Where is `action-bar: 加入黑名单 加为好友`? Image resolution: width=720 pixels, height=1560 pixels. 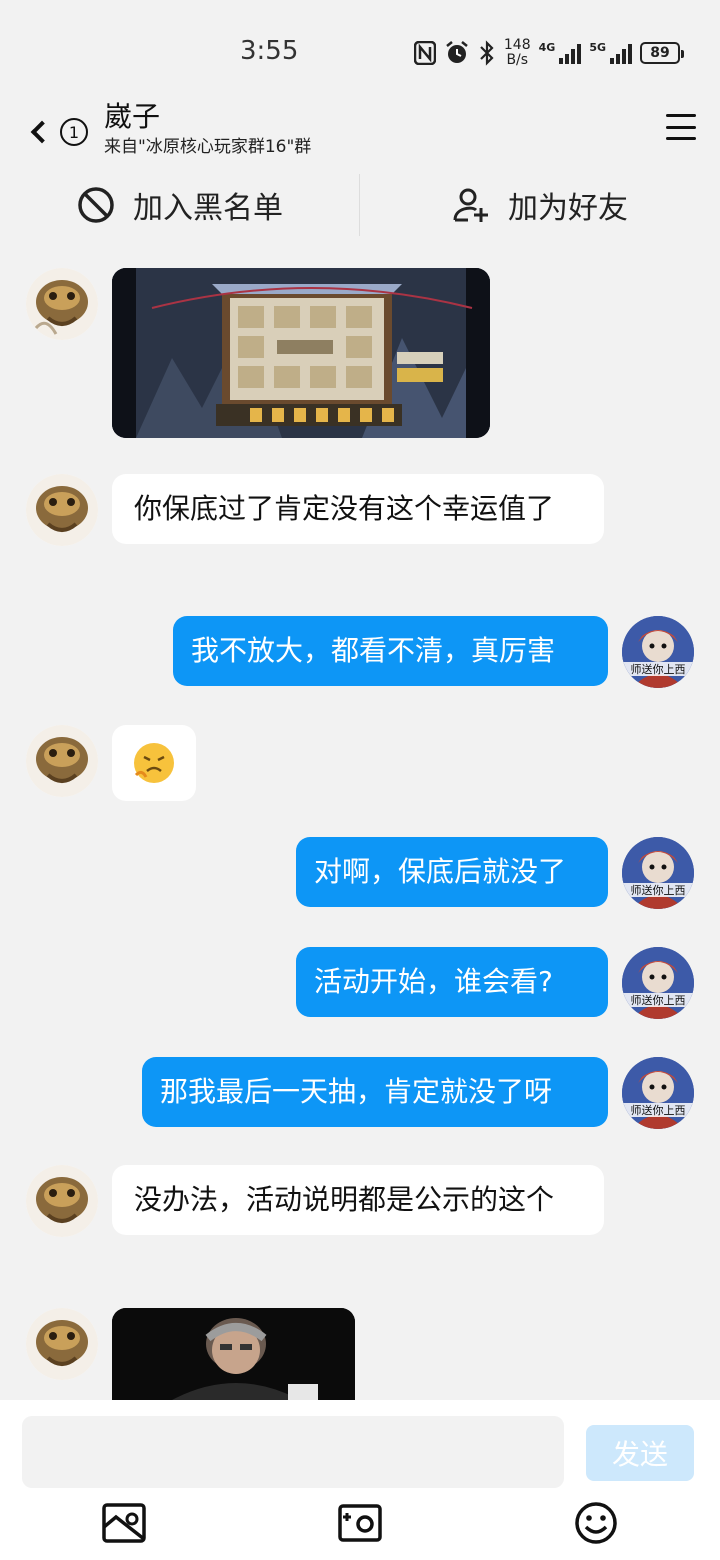
action-bar: 加入黑名单 加为好友 is located at coordinates (360, 205).